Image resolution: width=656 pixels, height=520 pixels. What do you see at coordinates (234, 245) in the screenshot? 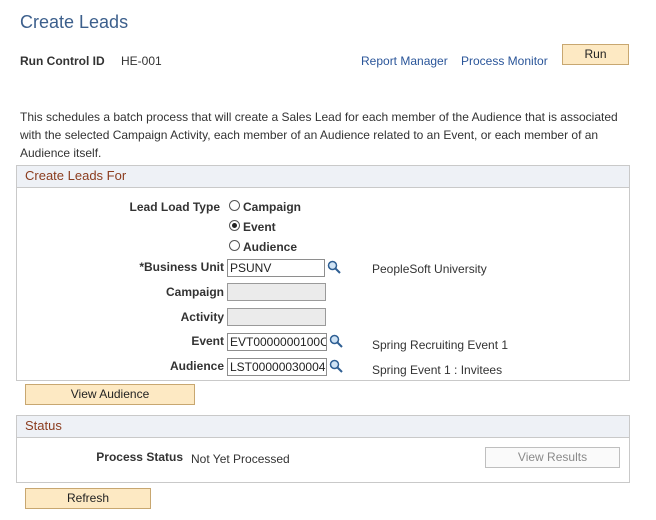
I see `radio-audience` at bounding box center [234, 245].